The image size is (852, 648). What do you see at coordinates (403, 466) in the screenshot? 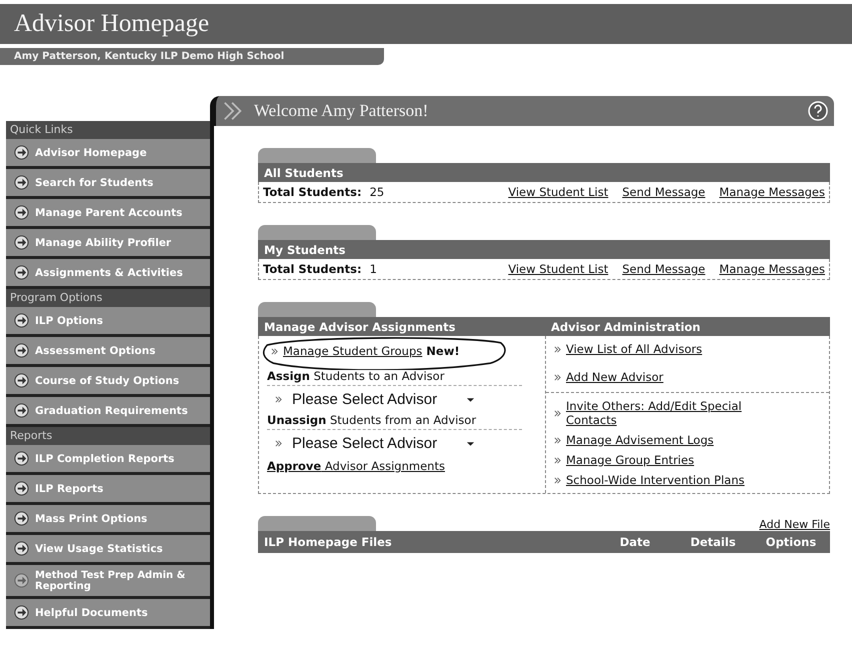
I see `approve-link: Approve Advisor Assignments` at bounding box center [403, 466].